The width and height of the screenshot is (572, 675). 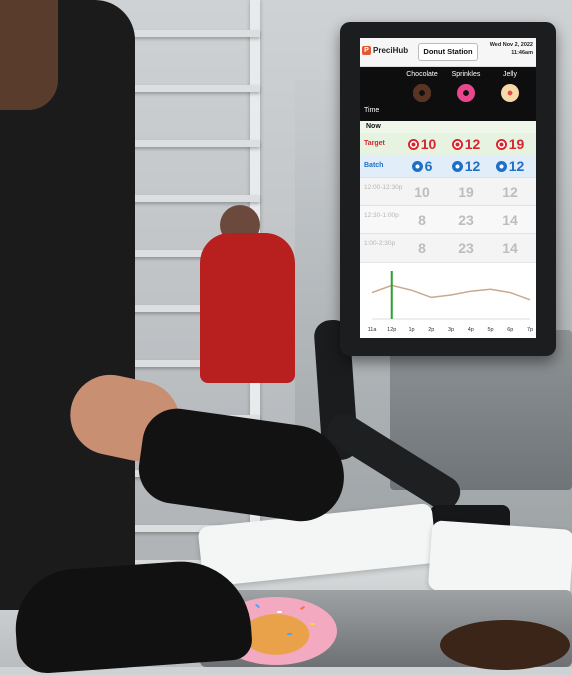 I want to click on station-selector-button: Donut Station, so click(x=448, y=52).